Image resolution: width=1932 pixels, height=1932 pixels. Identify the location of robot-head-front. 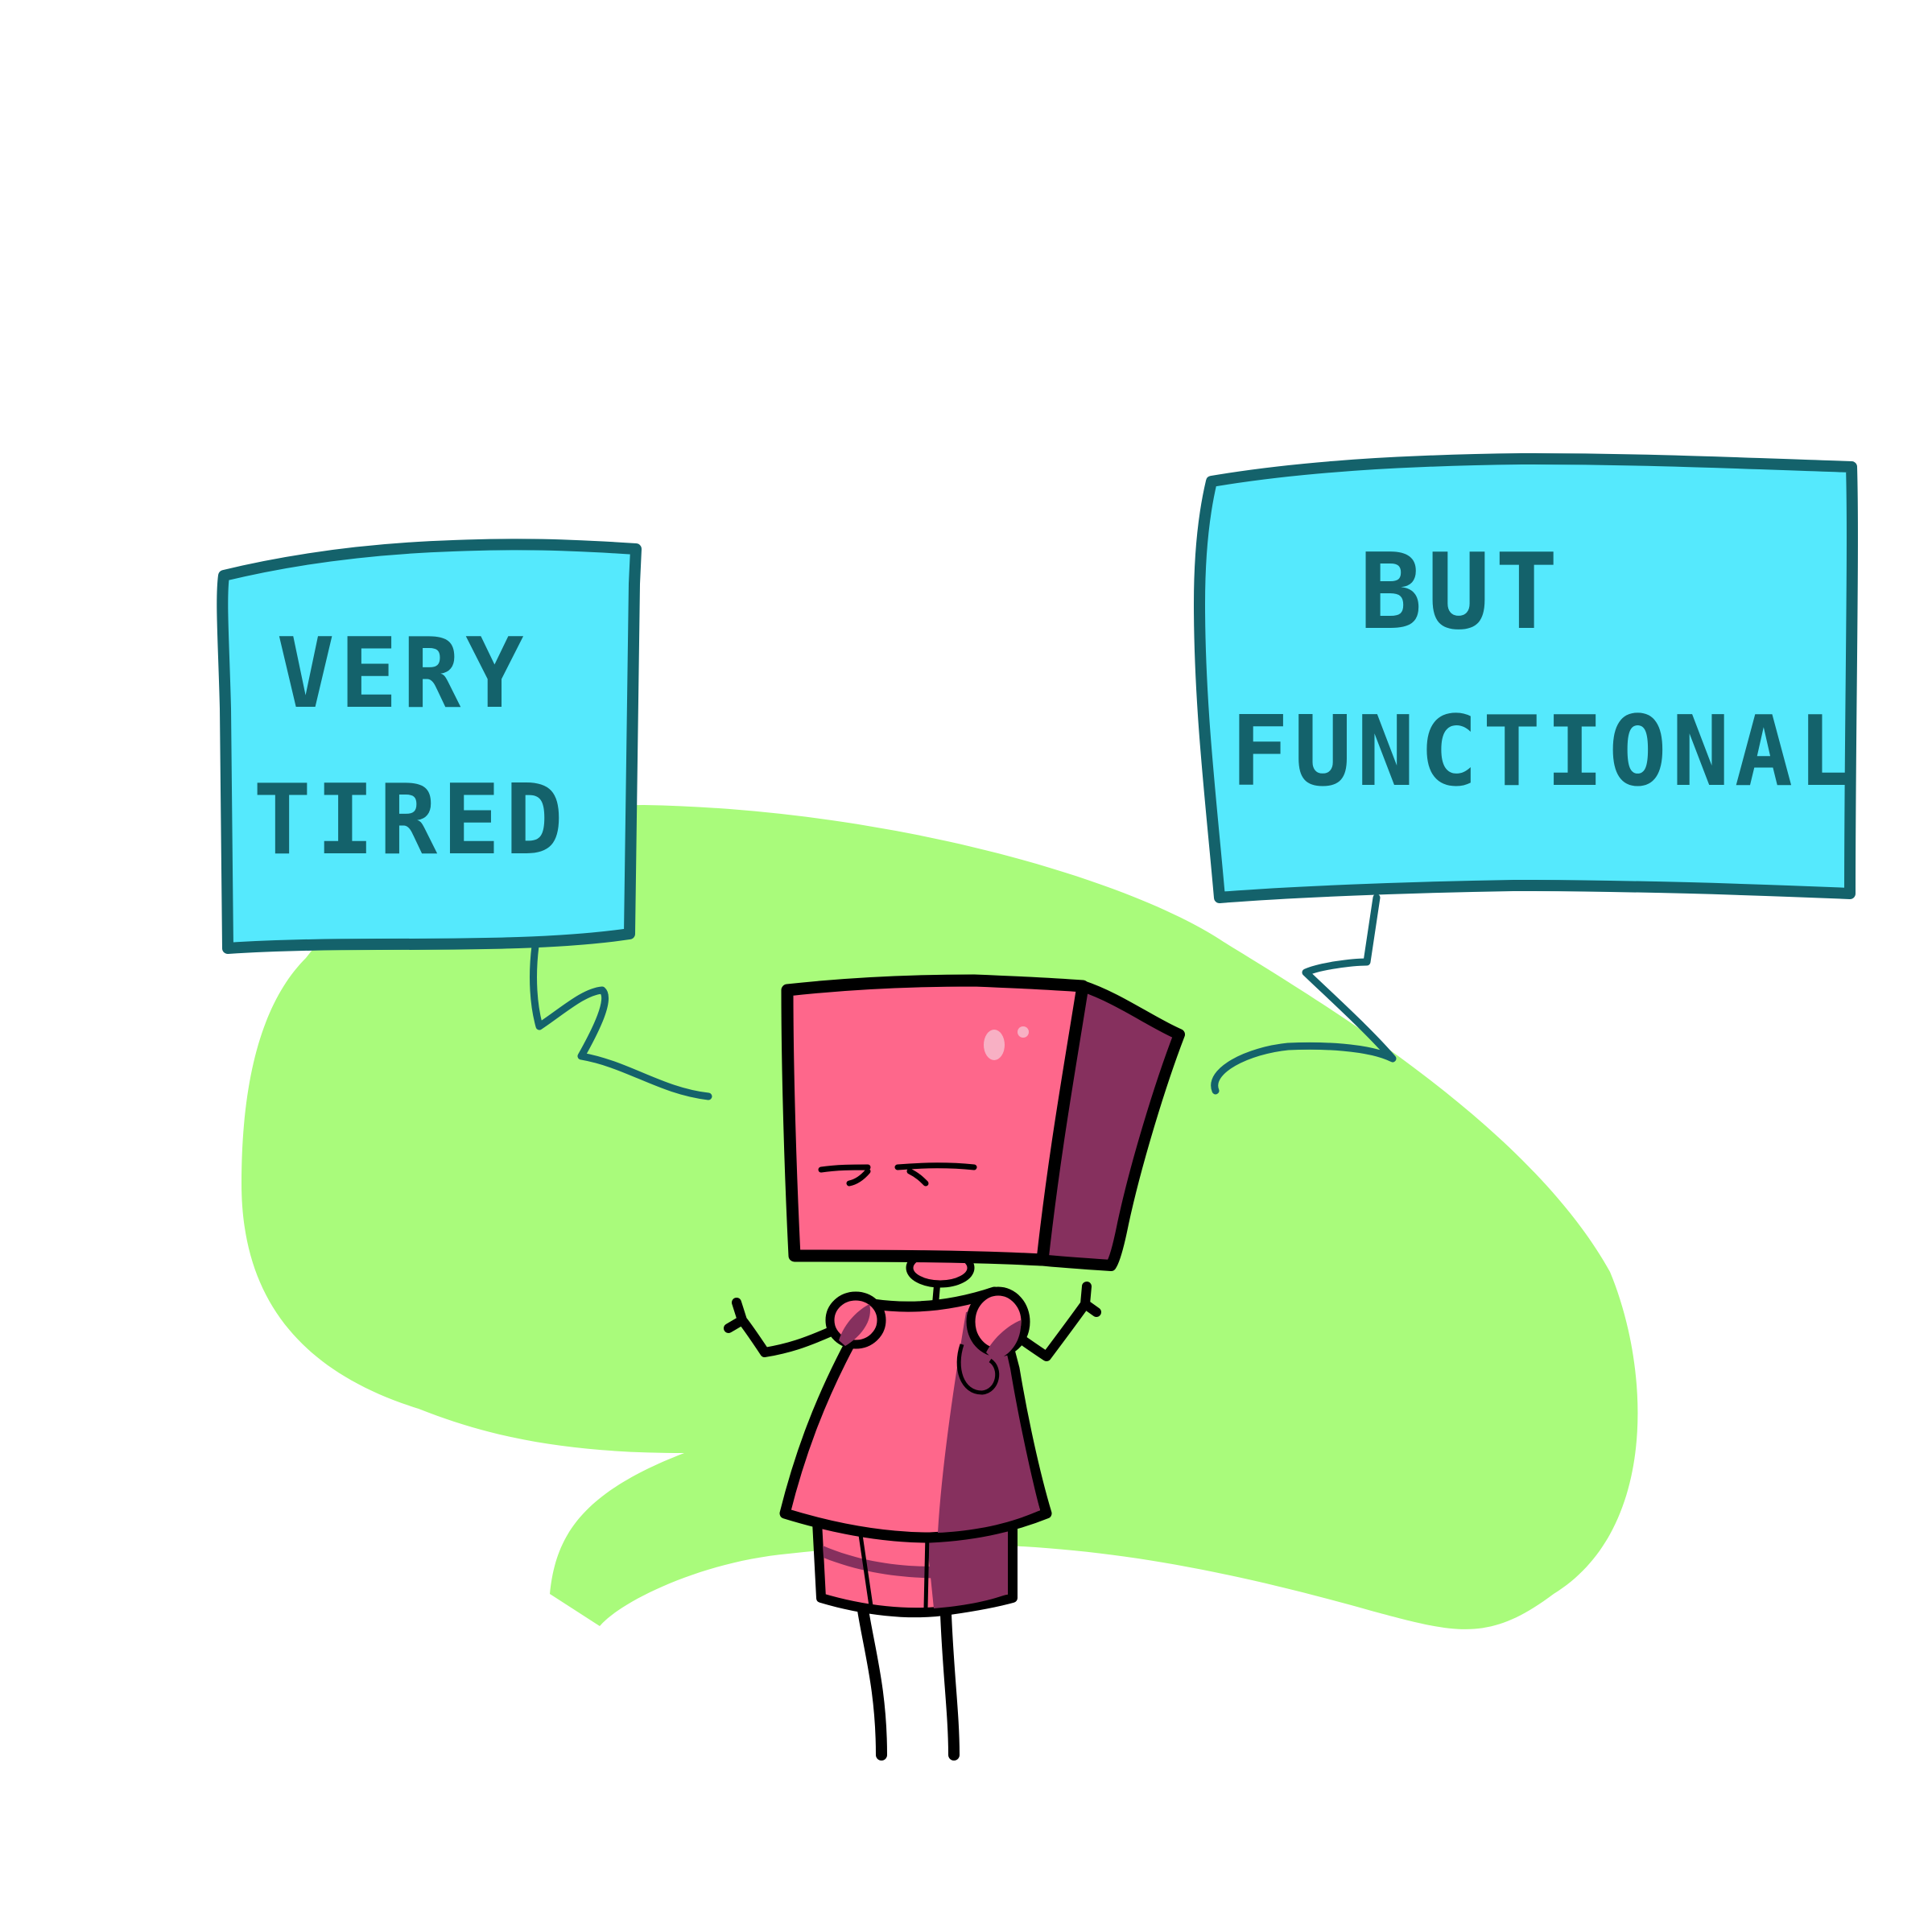
(935, 1120).